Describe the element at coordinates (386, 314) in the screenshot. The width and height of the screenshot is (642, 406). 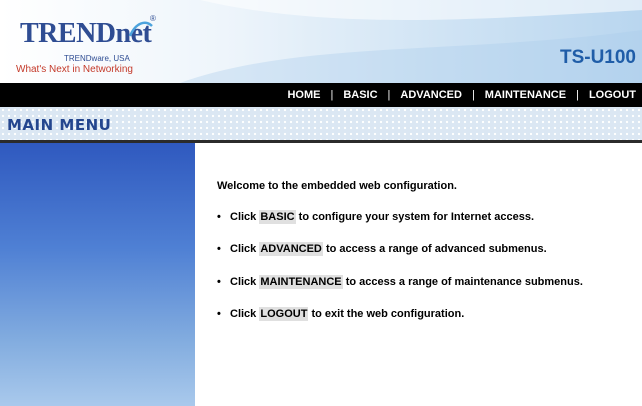
I see `item-suffix: to exit the web configuration.` at that location.